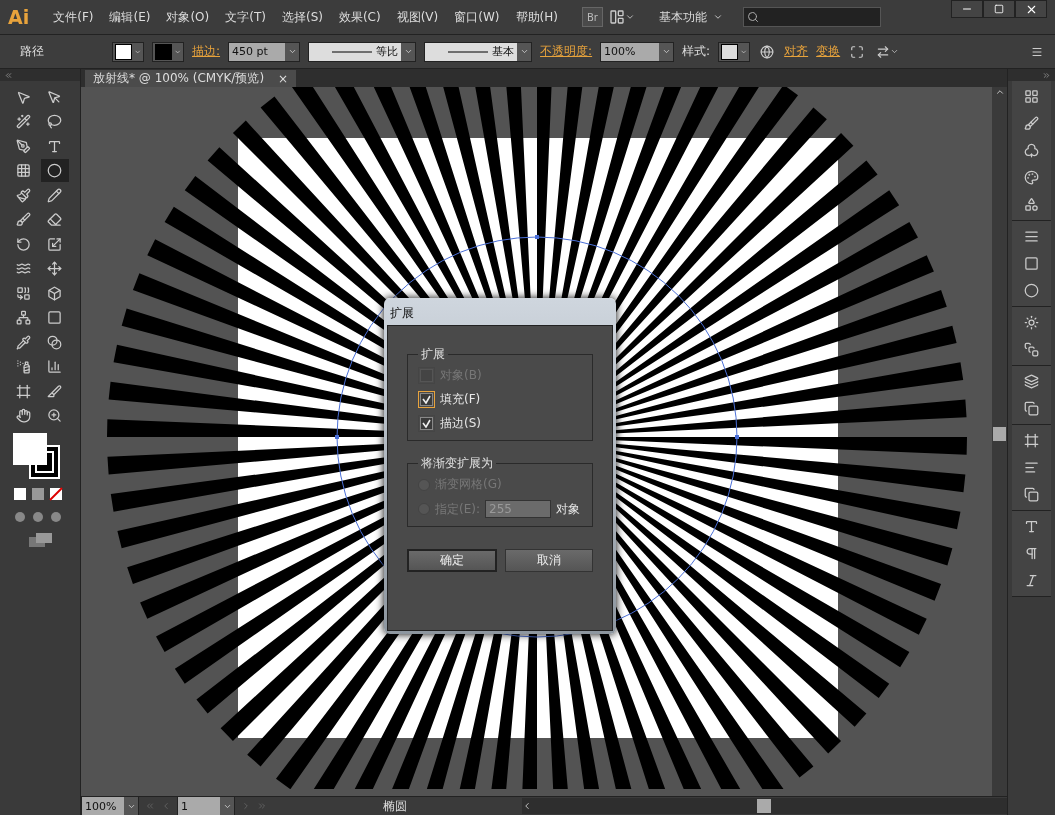 The height and width of the screenshot is (815, 1055). I want to click on suffix-label: 对象, so click(568, 509).